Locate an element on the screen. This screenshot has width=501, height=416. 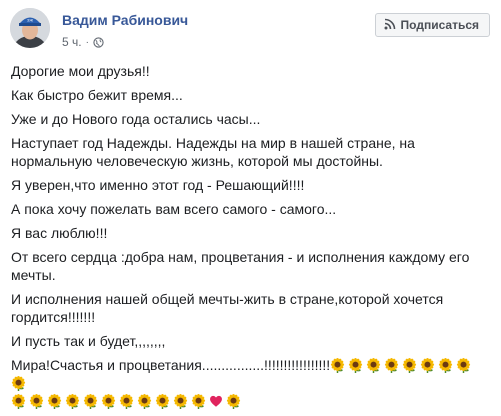
svg-text: ЗЖ is located at coordinates (30, 20).